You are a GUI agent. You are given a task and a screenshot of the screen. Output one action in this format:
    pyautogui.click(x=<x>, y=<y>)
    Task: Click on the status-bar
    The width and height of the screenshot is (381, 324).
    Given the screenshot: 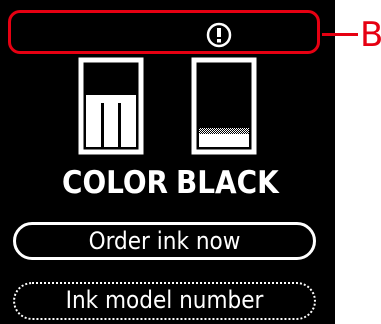 What is the action you would take?
    pyautogui.click(x=164, y=32)
    